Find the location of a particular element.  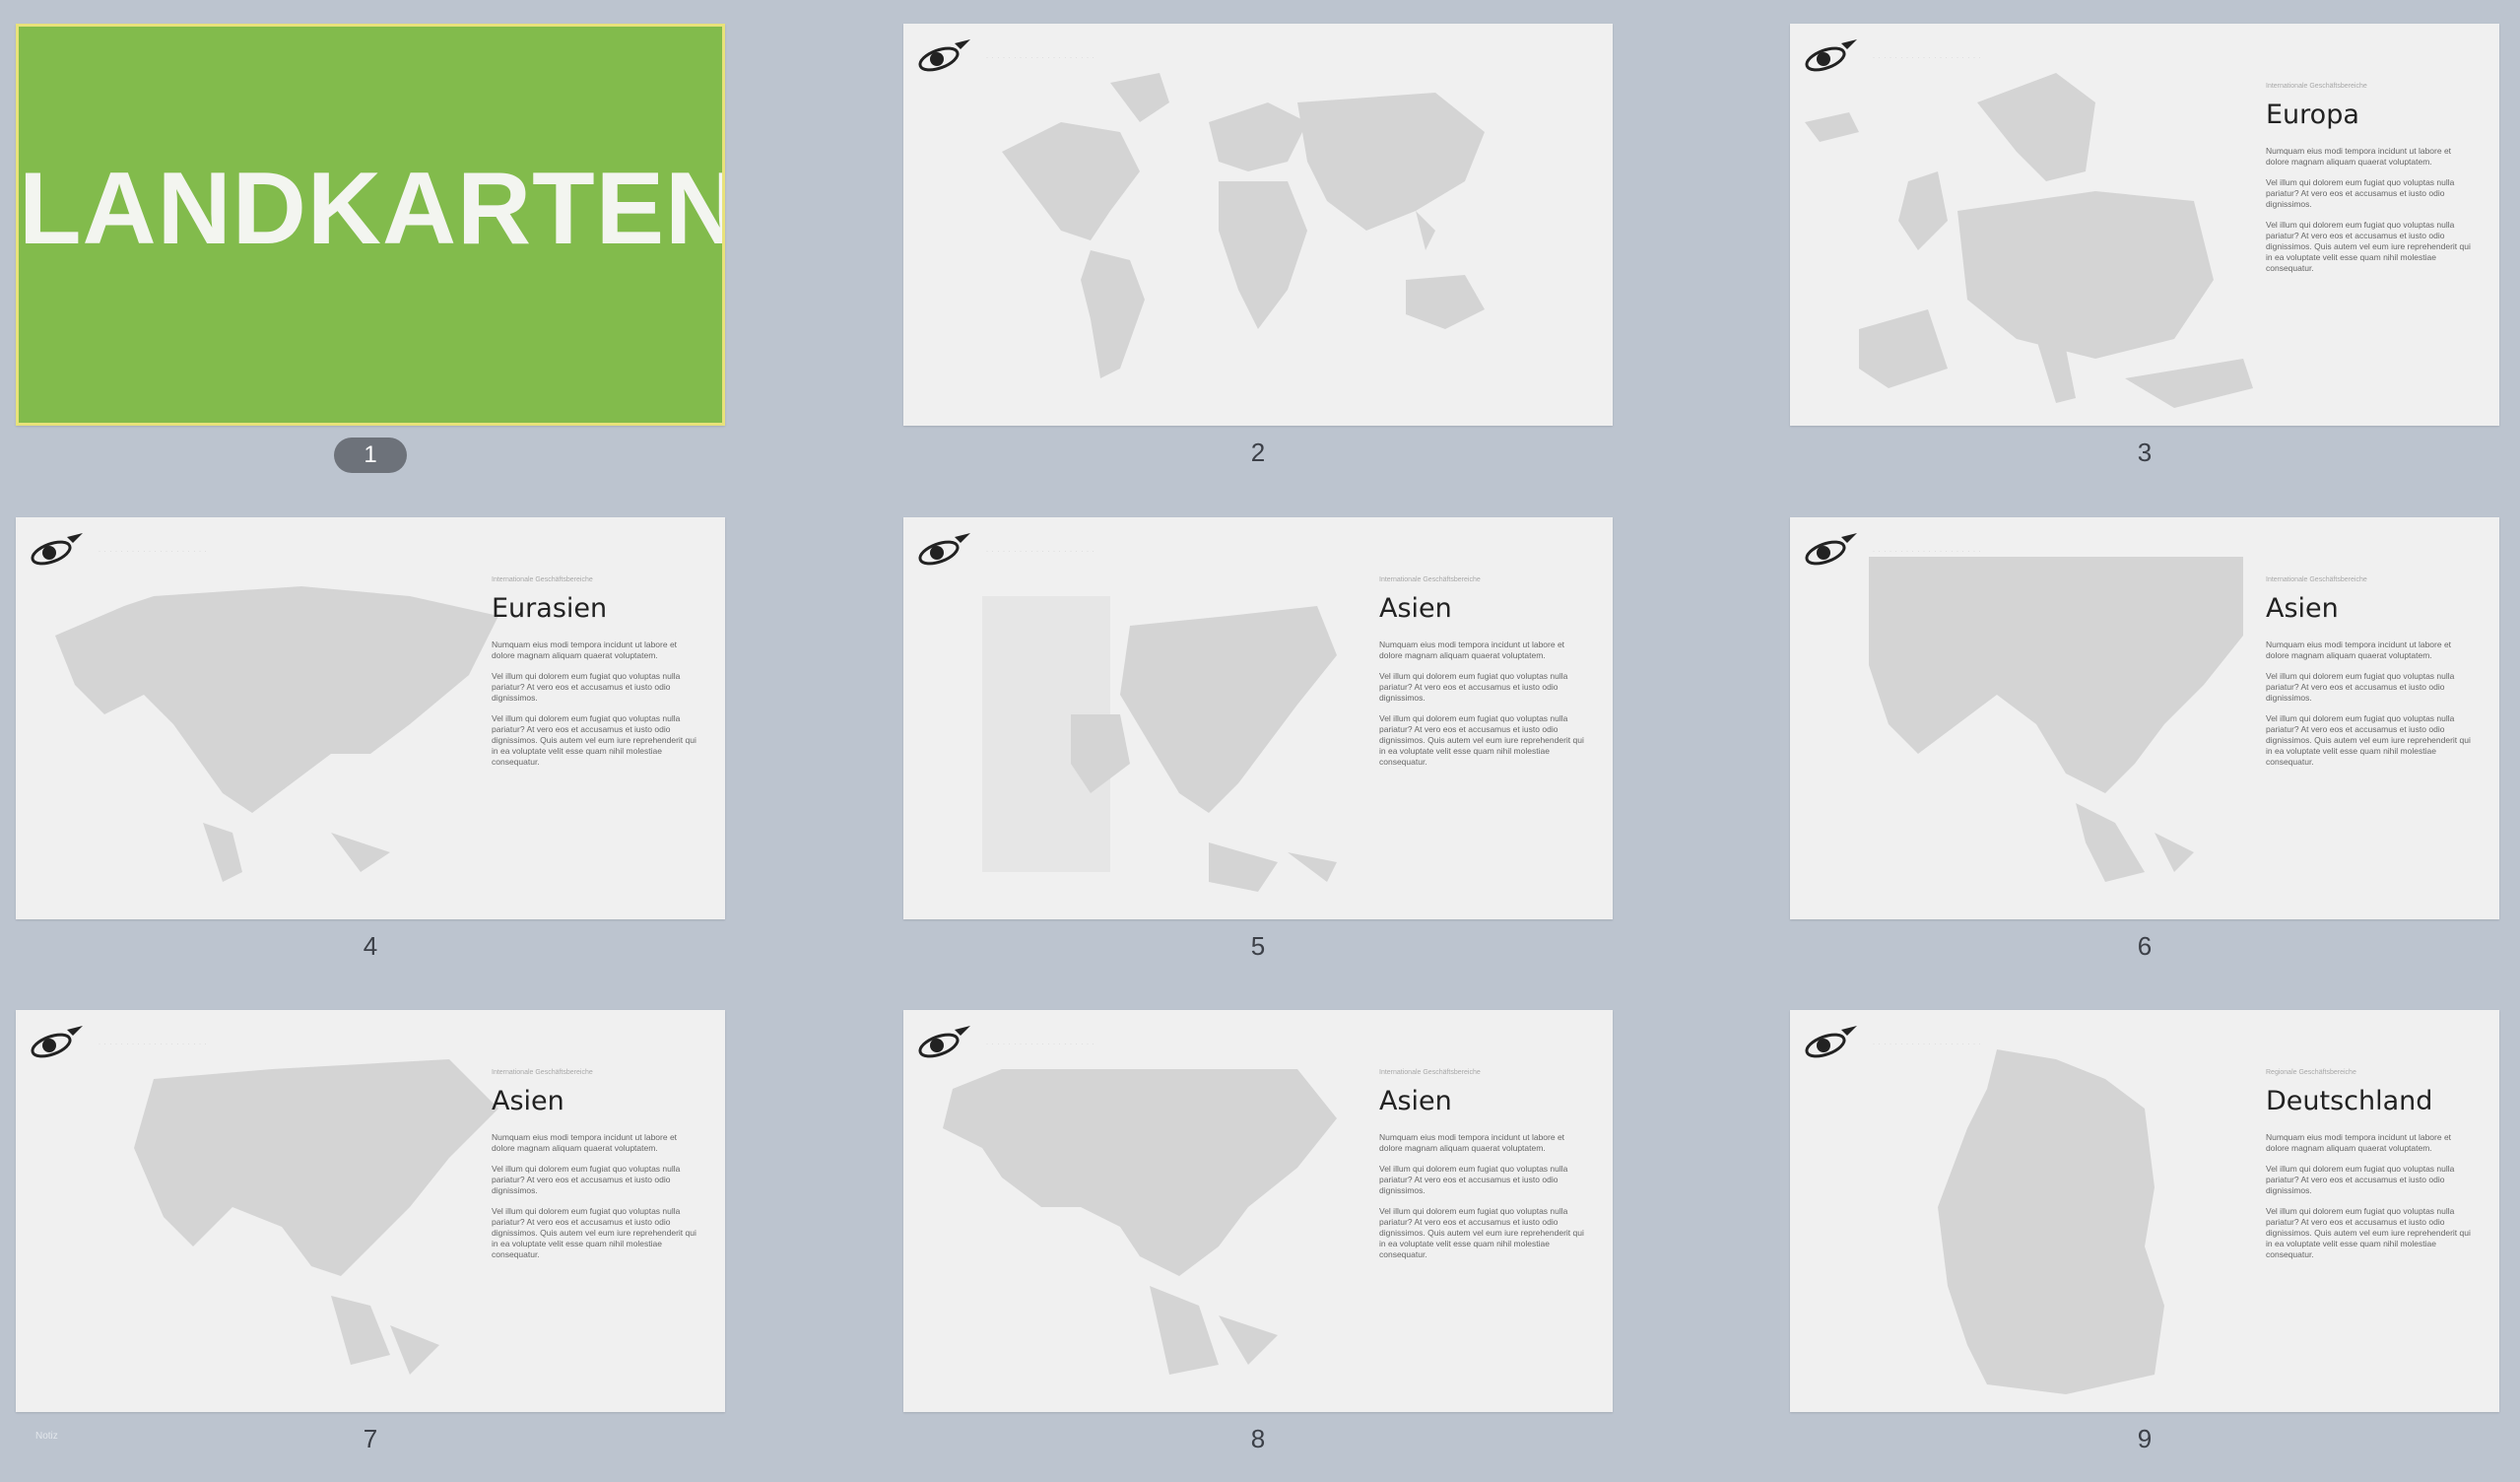

slide-number-badge: 1 is located at coordinates (370, 455).